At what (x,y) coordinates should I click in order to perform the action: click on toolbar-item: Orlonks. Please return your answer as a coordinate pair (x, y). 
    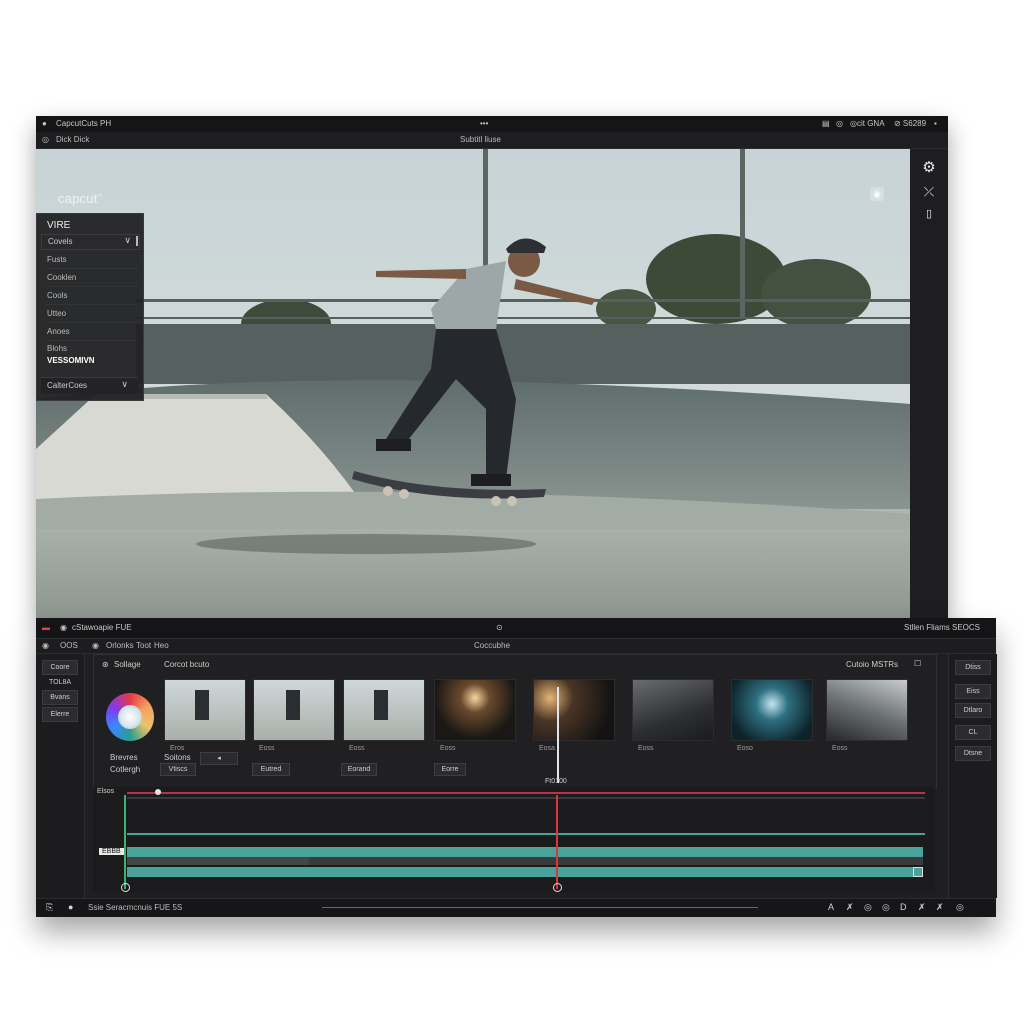
    Looking at the image, I should click on (120, 645).